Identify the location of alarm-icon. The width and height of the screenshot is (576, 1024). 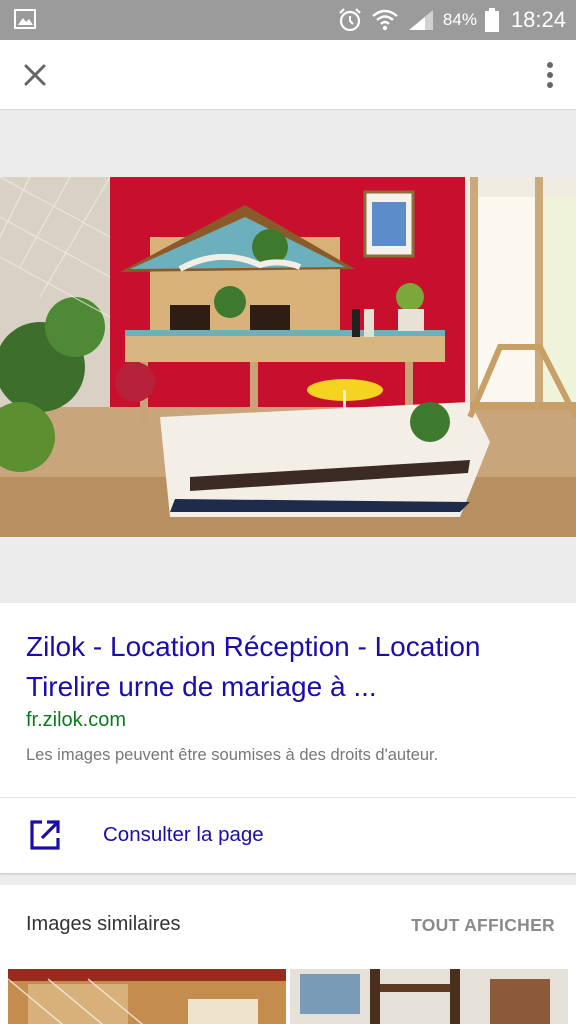
(350, 20).